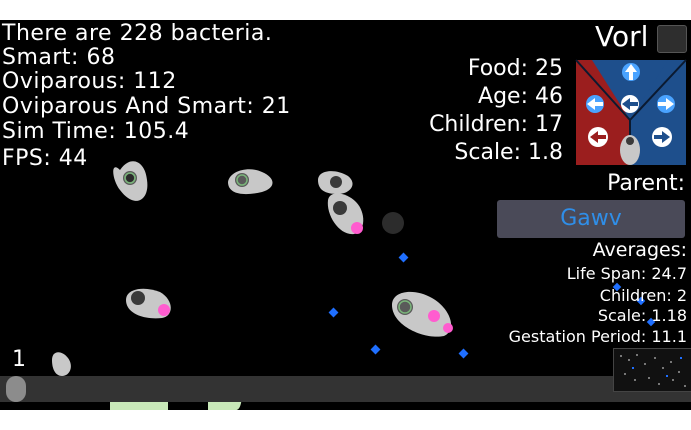  What do you see at coordinates (666, 104) in the screenshot?
I see `arrow-right-icon` at bounding box center [666, 104].